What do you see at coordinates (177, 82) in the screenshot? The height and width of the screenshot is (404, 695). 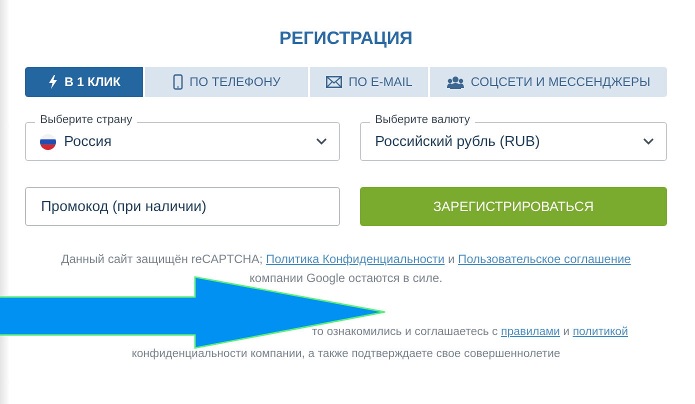 I see `phone-icon` at bounding box center [177, 82].